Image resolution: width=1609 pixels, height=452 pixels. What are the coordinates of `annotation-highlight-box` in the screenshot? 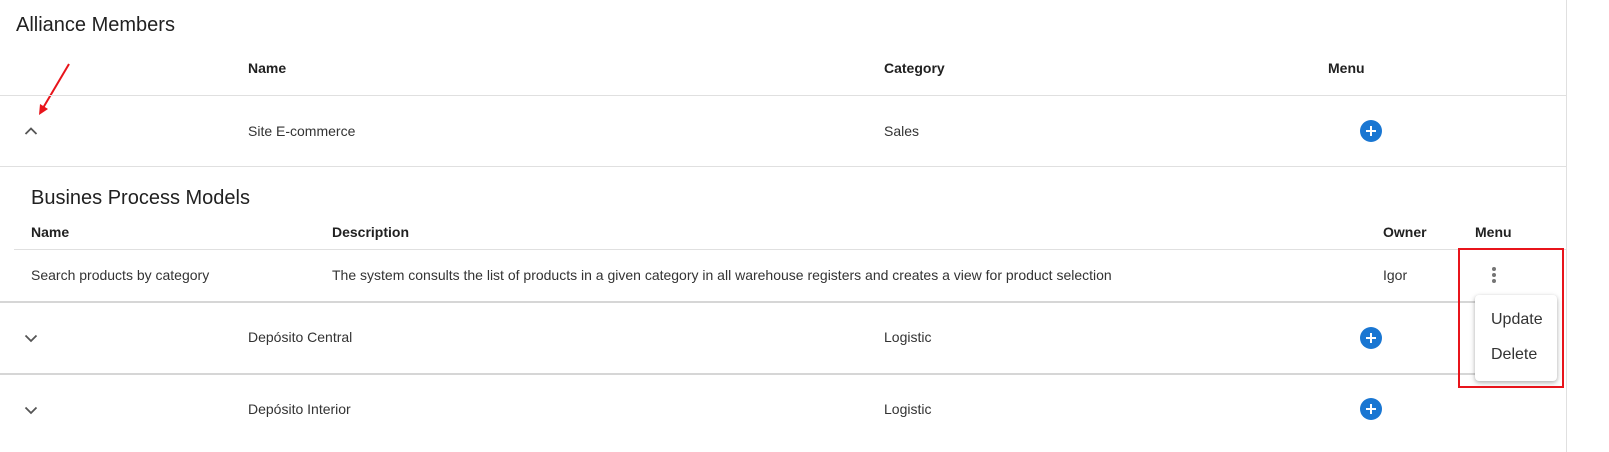 It's located at (1511, 318).